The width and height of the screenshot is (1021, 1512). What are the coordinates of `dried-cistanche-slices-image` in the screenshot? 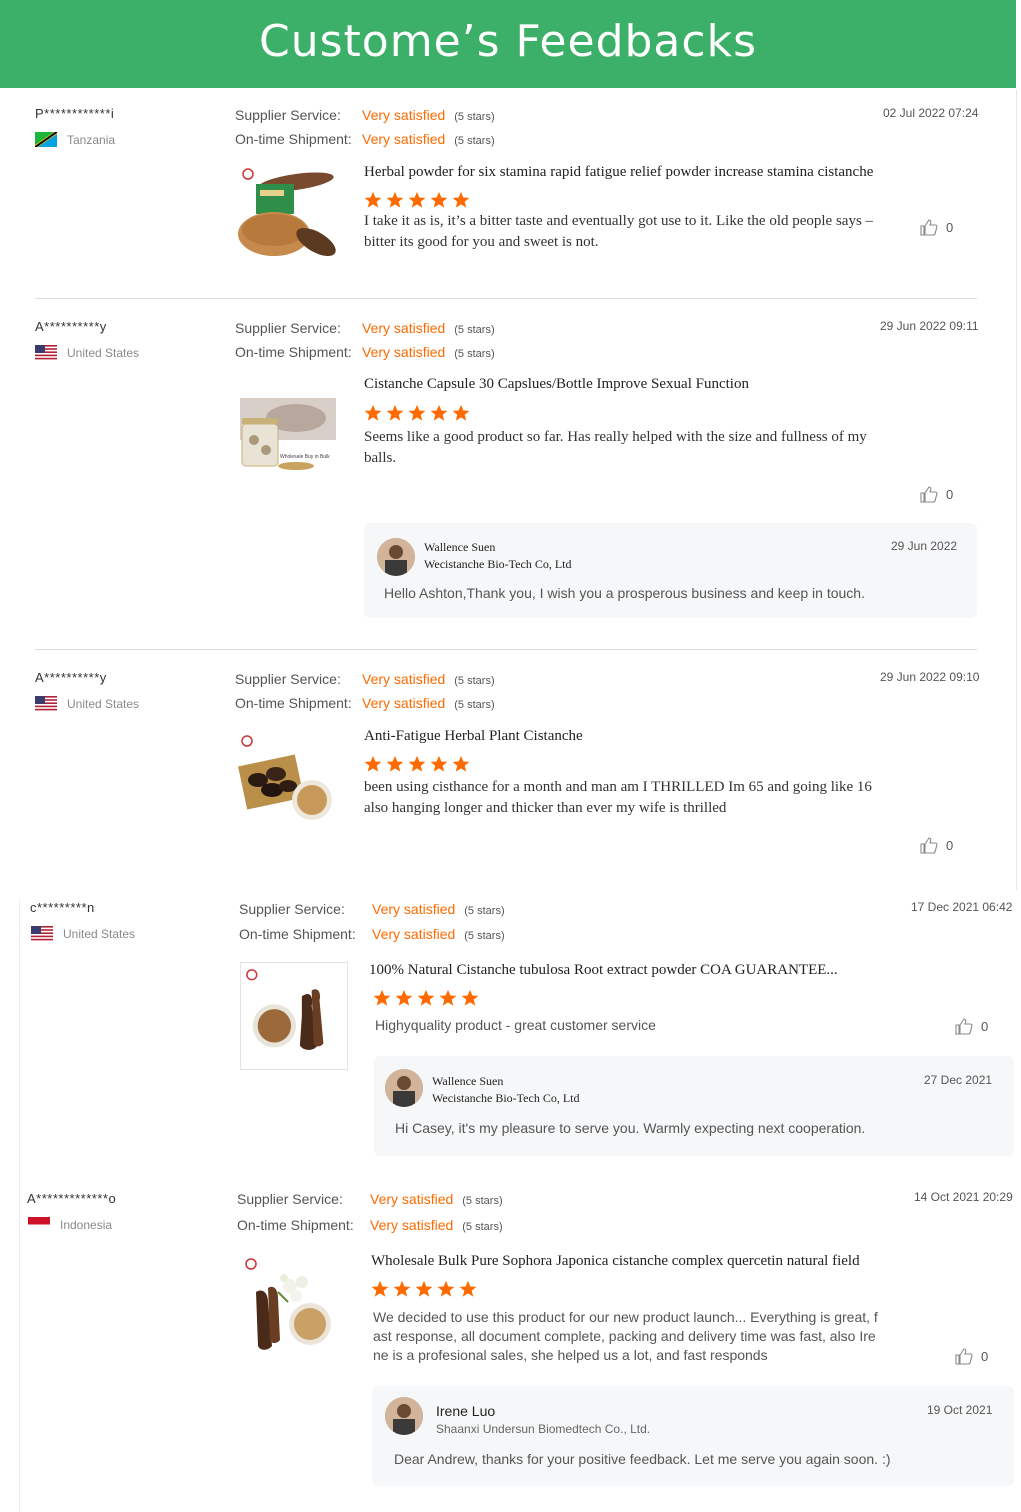 It's located at (290, 784).